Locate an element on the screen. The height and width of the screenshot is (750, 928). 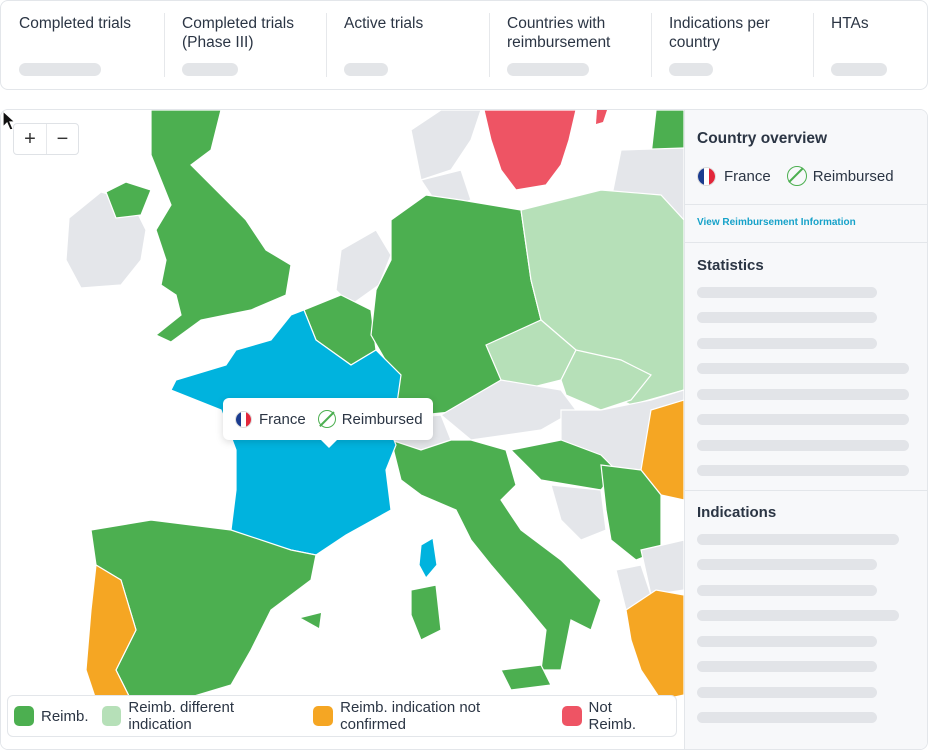
region-bosnia is located at coordinates (578, 512).